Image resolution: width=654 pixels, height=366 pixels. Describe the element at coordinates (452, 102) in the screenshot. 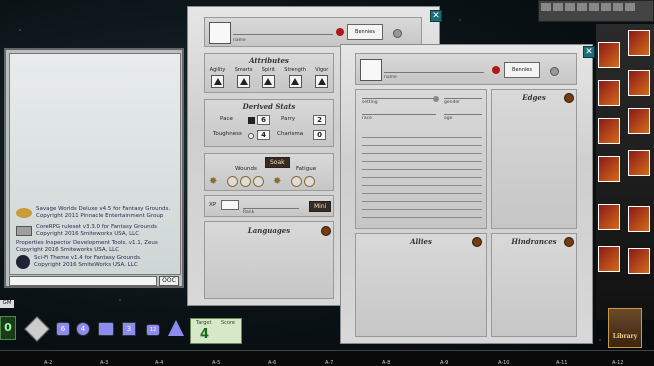

I see `gender-label: gender` at that location.